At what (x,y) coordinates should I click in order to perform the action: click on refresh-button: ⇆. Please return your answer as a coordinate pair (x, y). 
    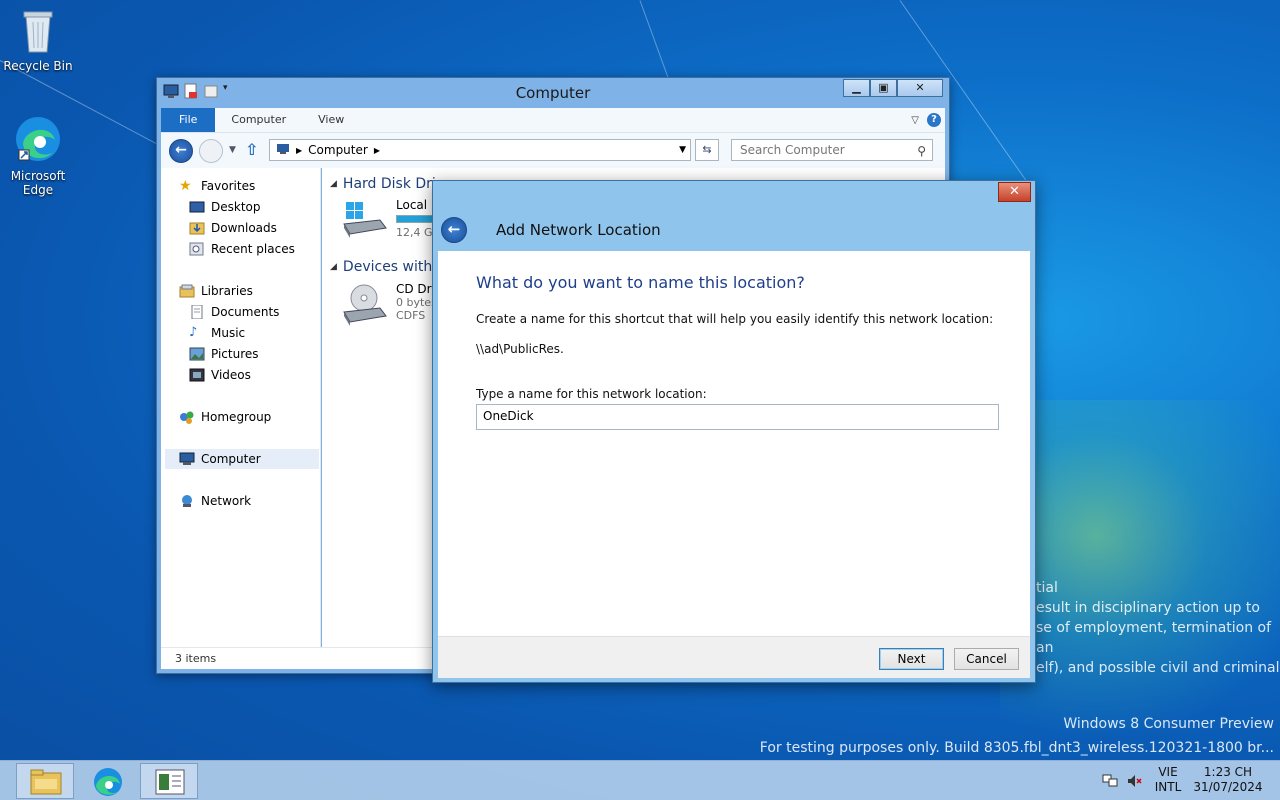
    Looking at the image, I should click on (707, 150).